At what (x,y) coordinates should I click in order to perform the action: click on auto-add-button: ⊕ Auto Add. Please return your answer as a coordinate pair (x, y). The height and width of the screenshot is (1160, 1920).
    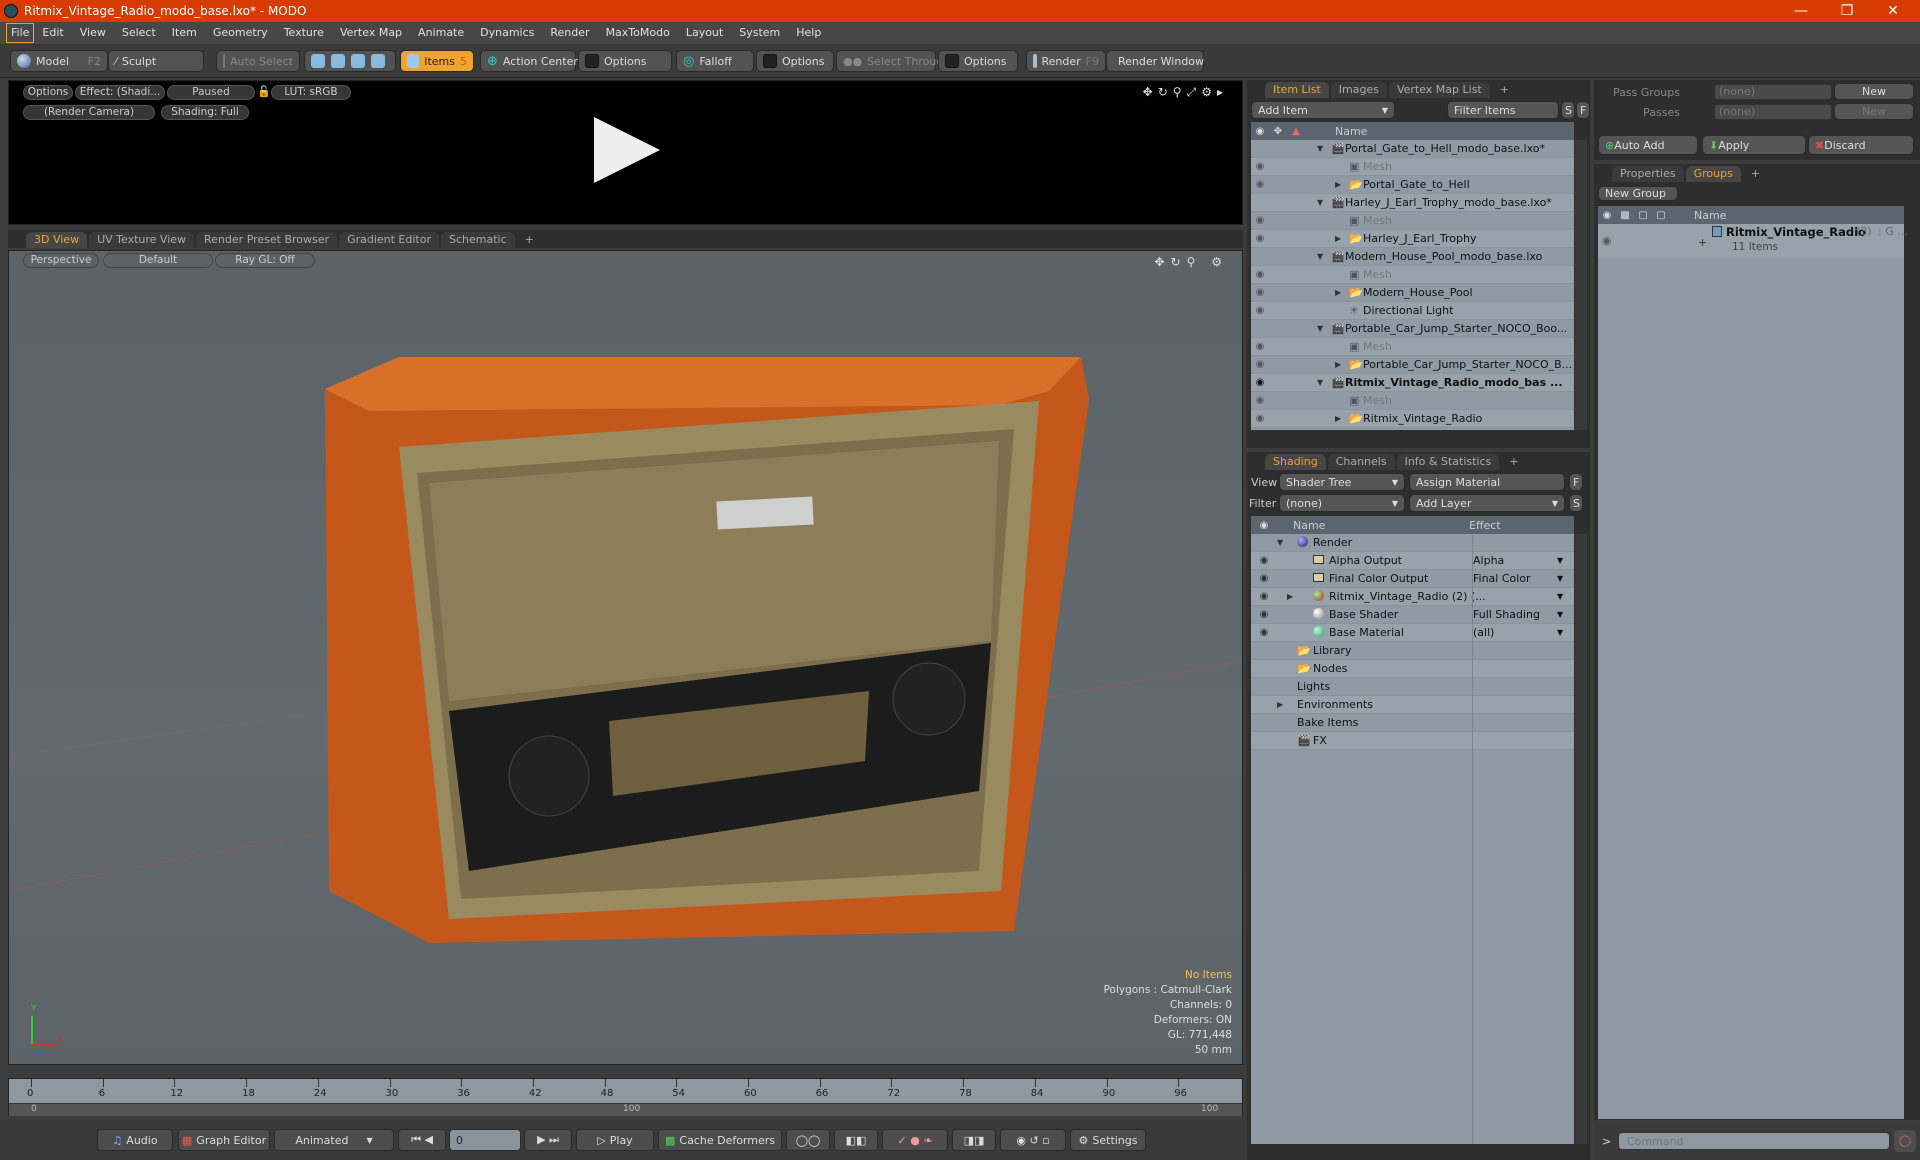
    Looking at the image, I should click on (1648, 145).